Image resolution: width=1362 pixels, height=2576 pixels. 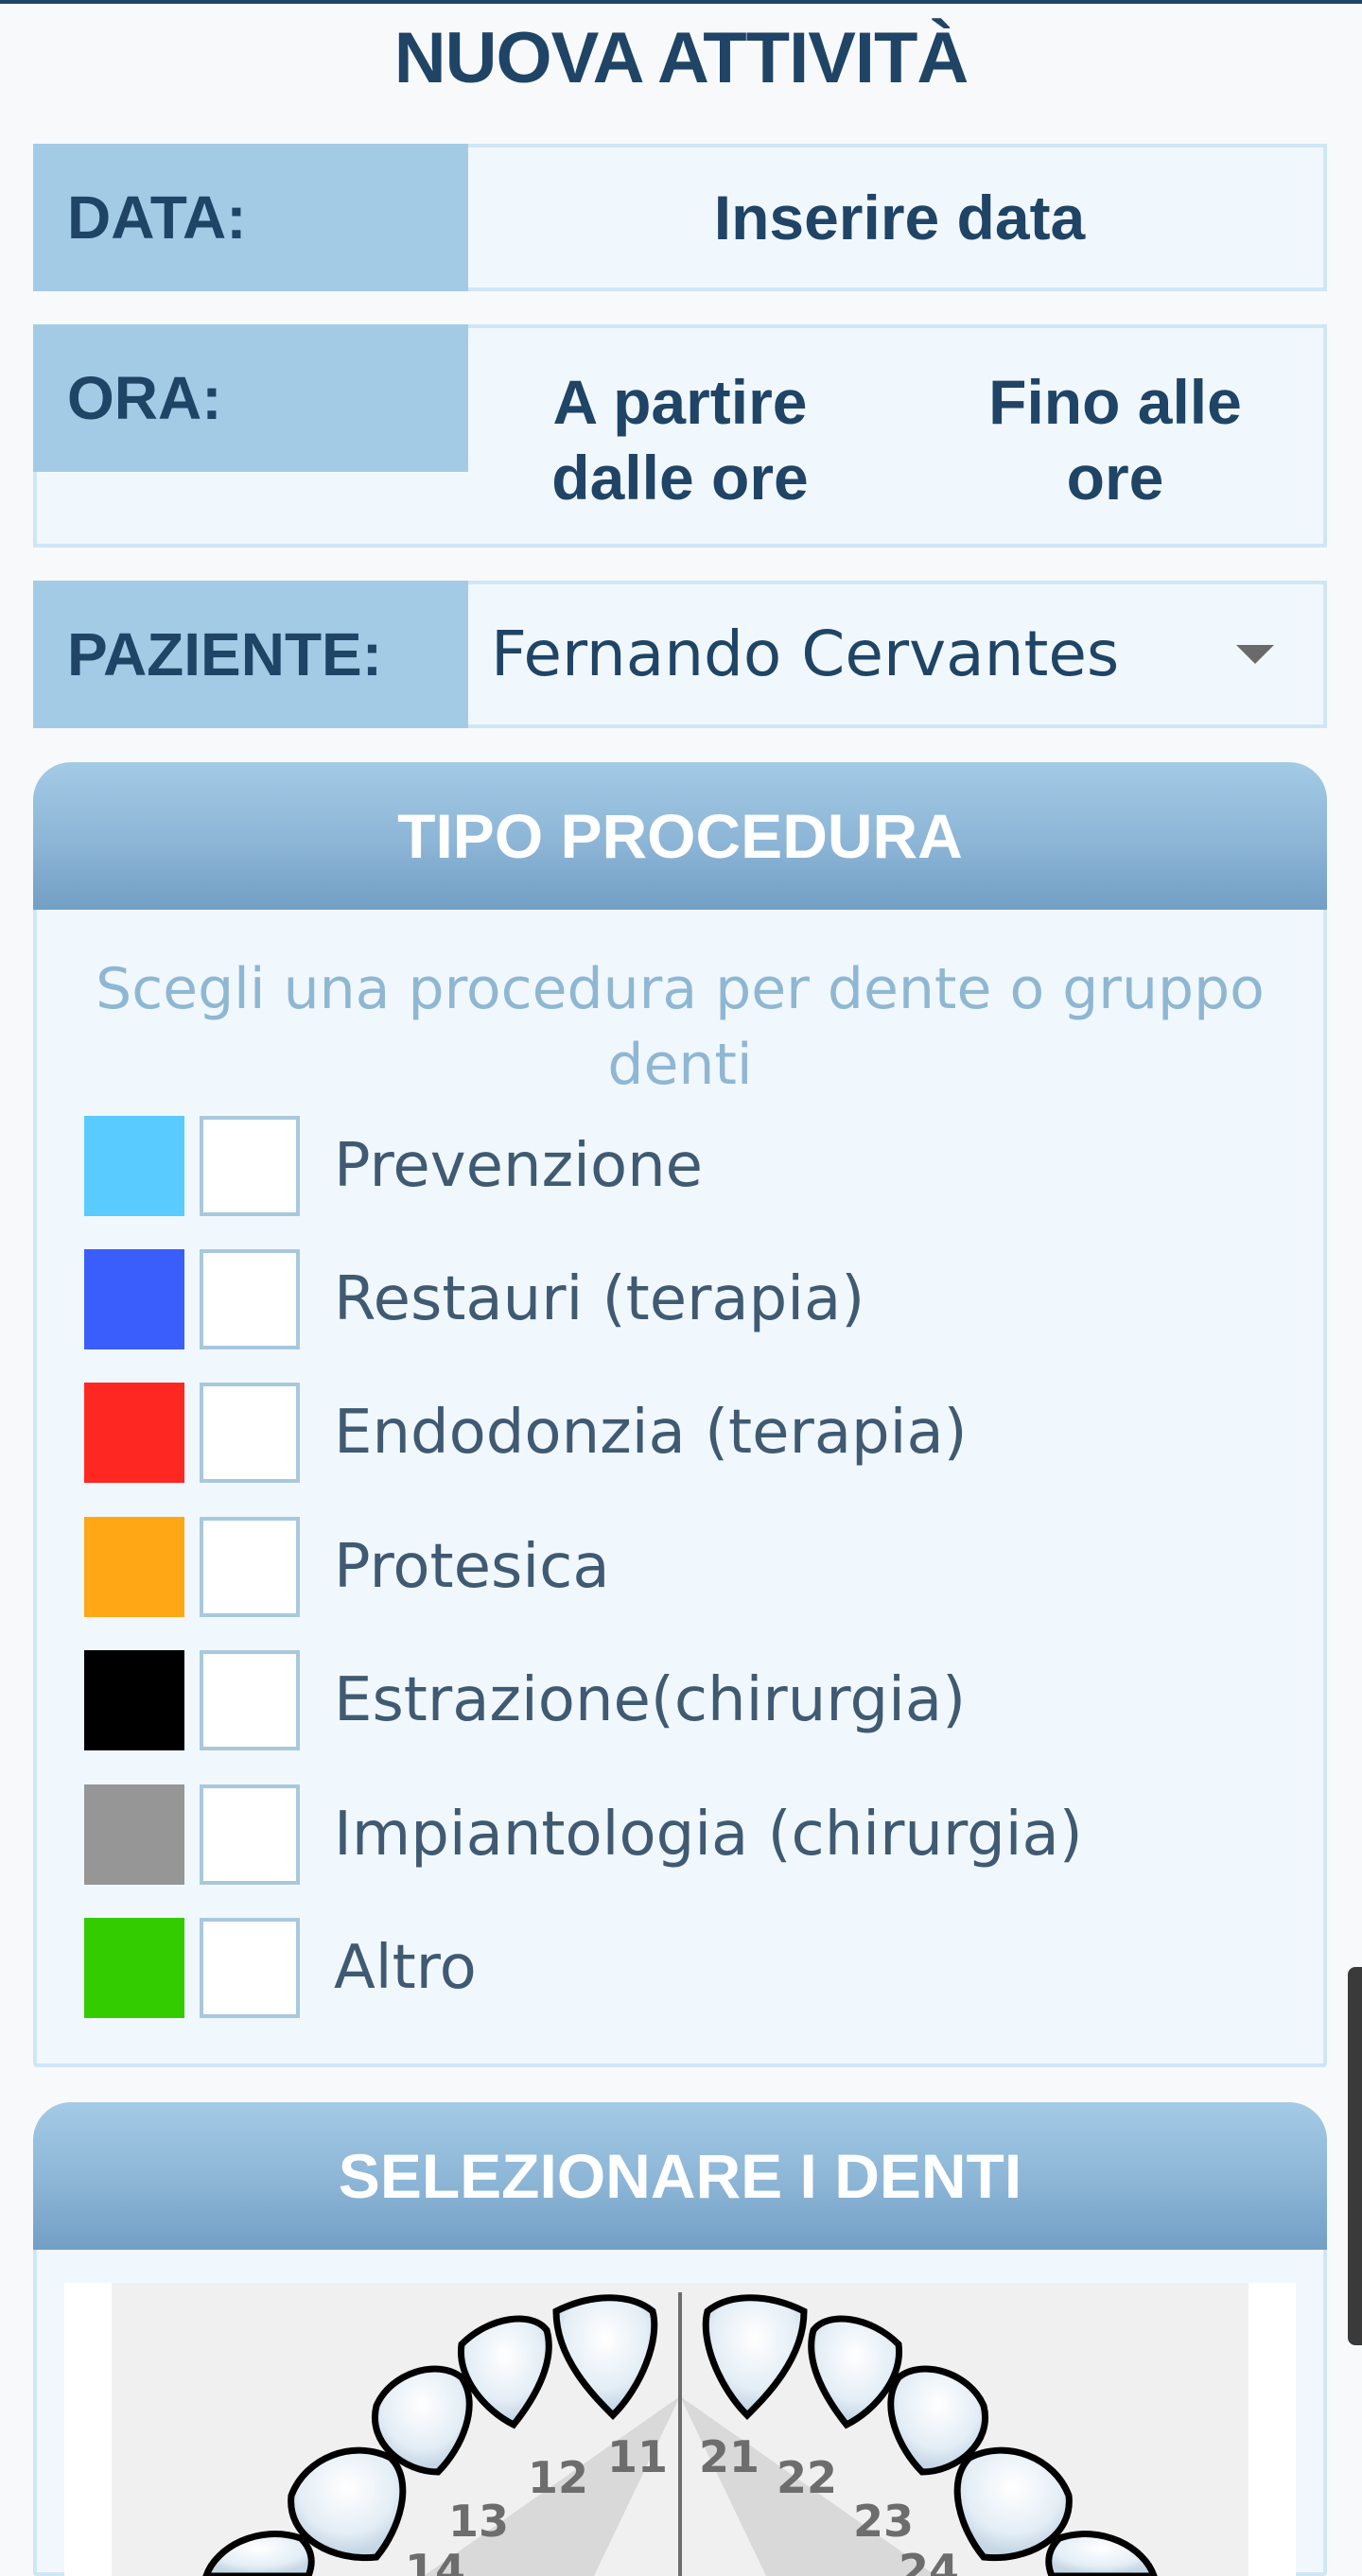 What do you see at coordinates (651, 1433) in the screenshot?
I see `procedure-label: Endodonzia (terapia)` at bounding box center [651, 1433].